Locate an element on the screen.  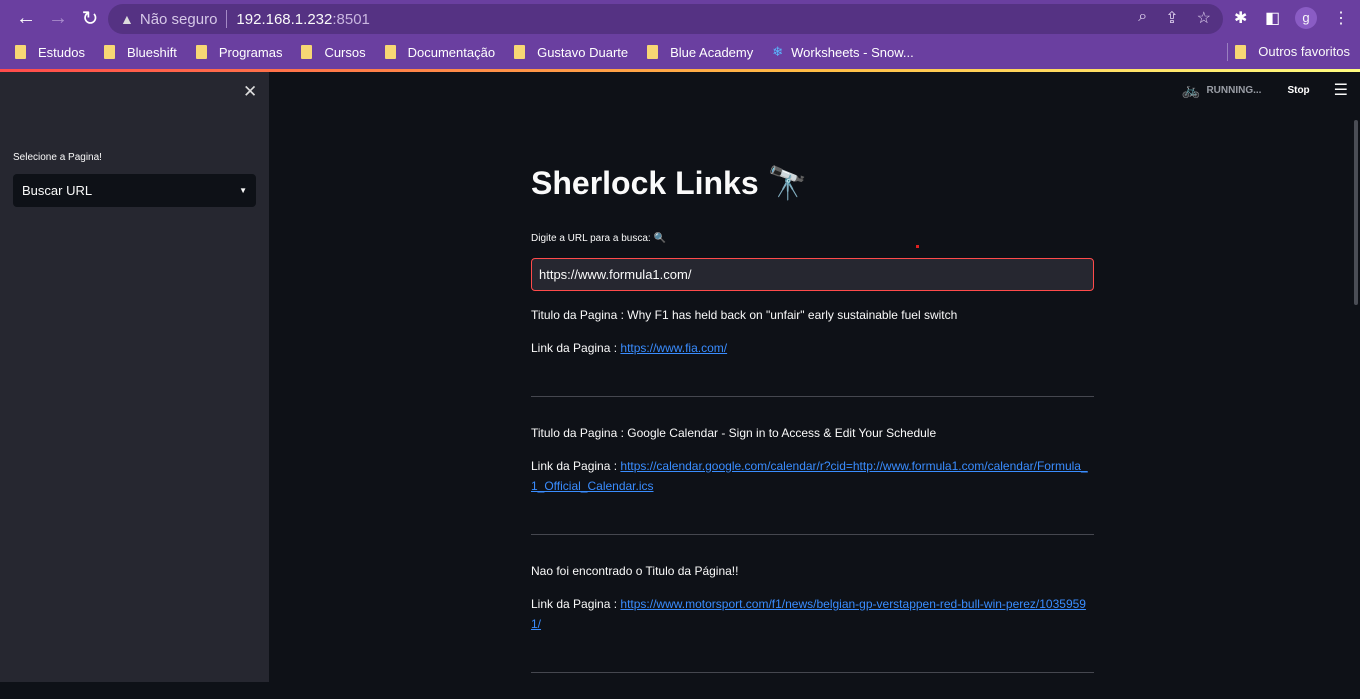
bookmark: Programas is located at coordinates (238, 52).